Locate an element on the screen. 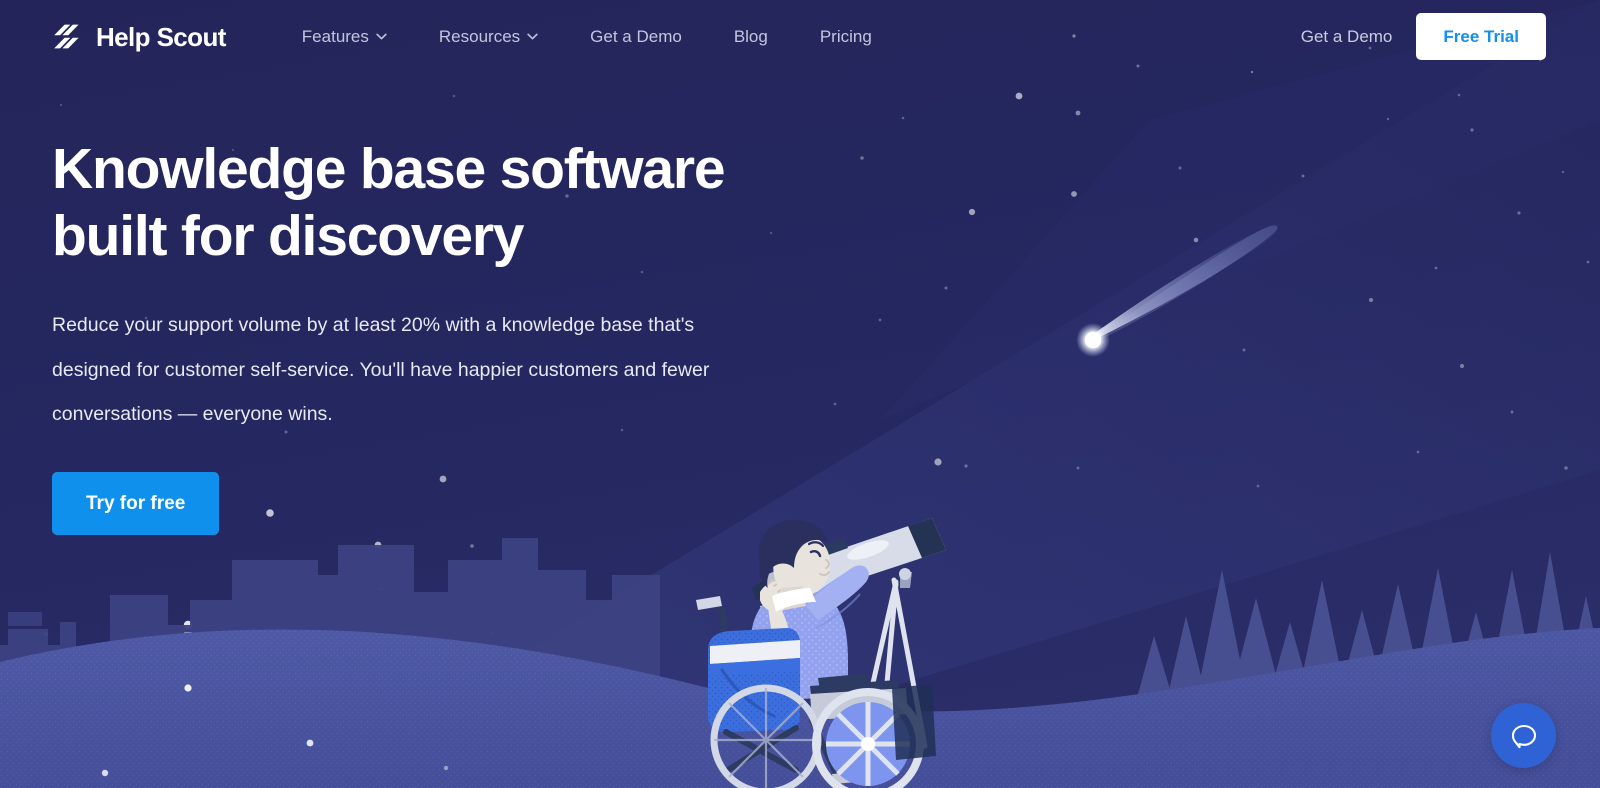 This screenshot has height=788, width=1600. astronomer-illustration is located at coordinates (820, 638).